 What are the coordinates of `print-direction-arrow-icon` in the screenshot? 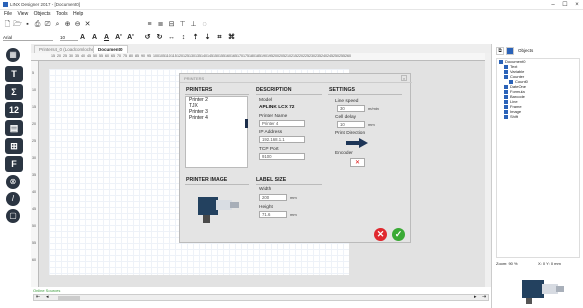 It's located at (357, 143).